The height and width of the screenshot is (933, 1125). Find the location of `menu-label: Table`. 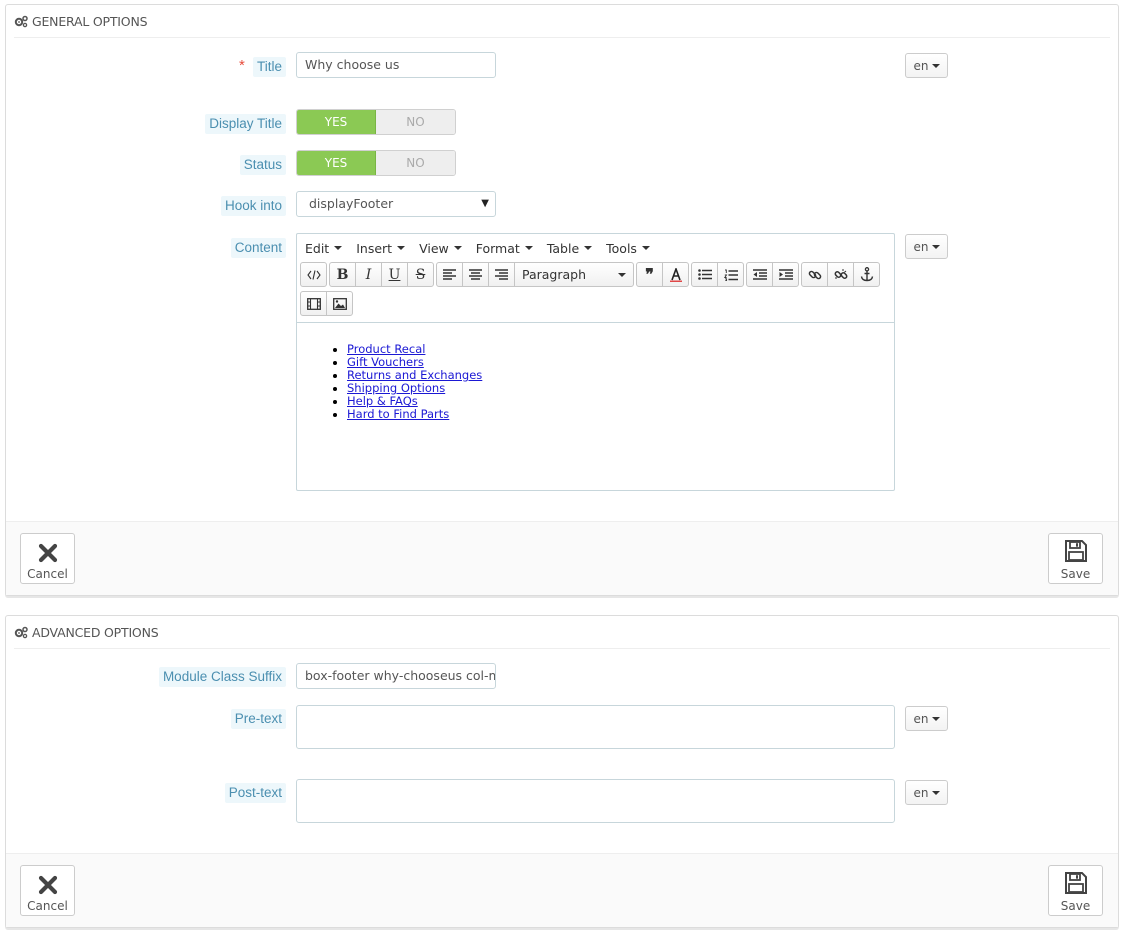

menu-label: Table is located at coordinates (563, 248).